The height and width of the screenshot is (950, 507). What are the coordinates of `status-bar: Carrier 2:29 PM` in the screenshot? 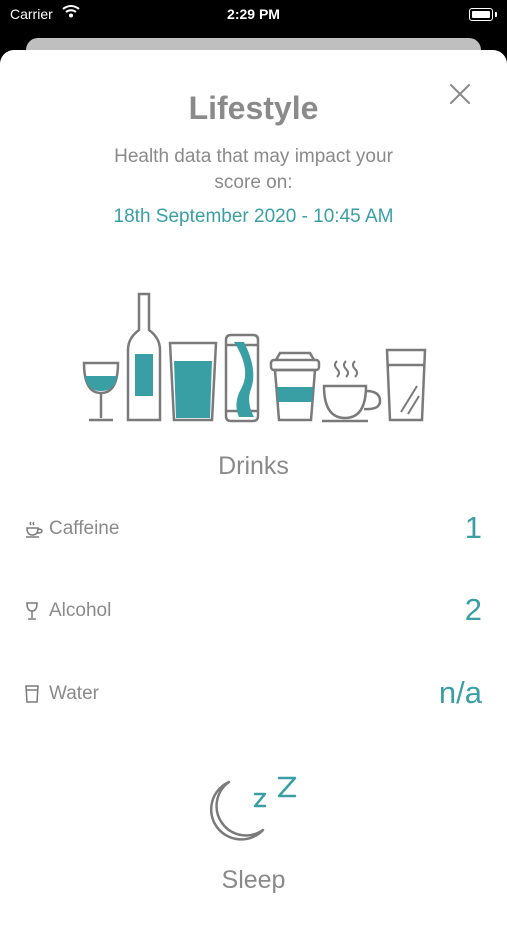 It's located at (253, 16).